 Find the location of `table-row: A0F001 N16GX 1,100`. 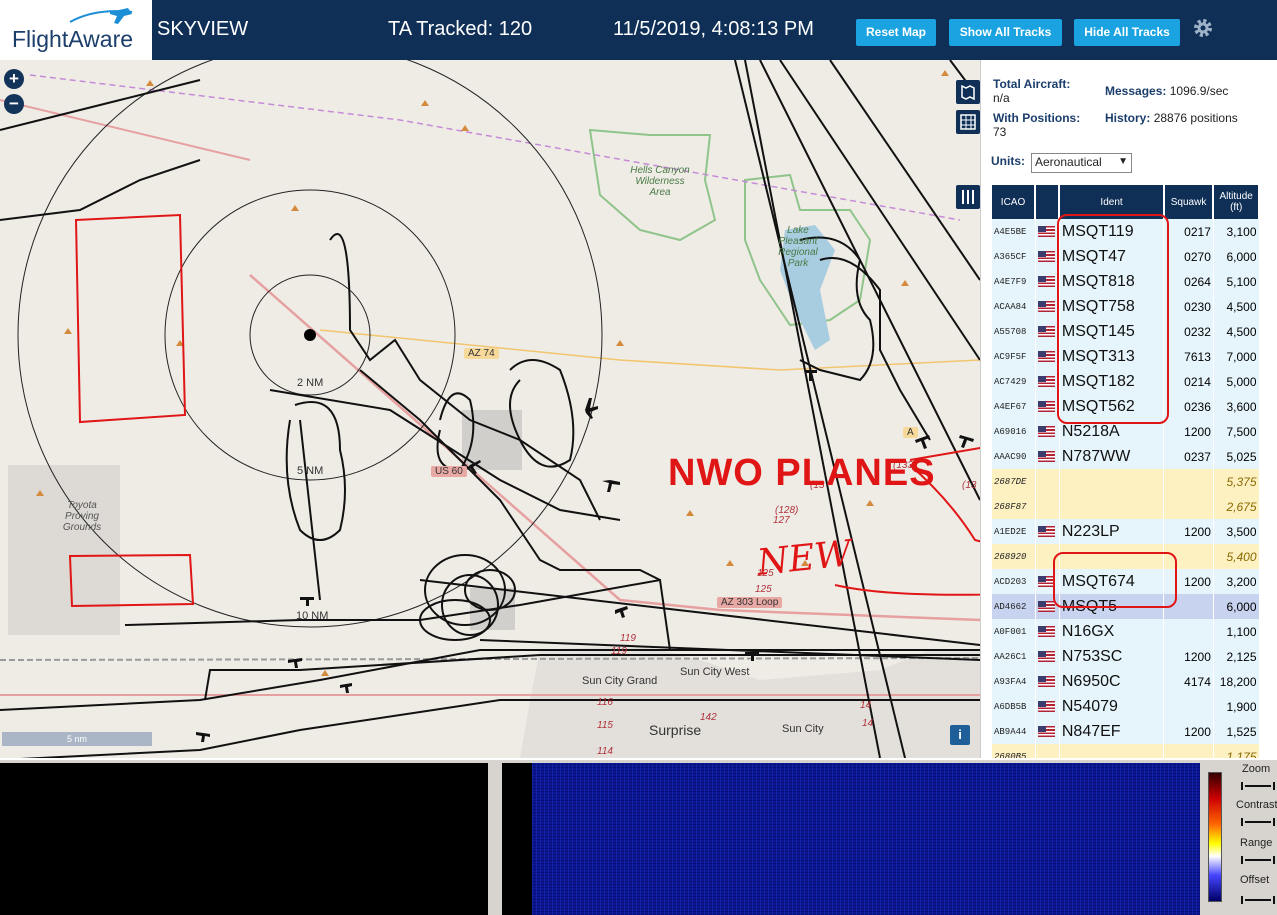

table-row: A0F001 N16GX 1,100 is located at coordinates (1126, 631).